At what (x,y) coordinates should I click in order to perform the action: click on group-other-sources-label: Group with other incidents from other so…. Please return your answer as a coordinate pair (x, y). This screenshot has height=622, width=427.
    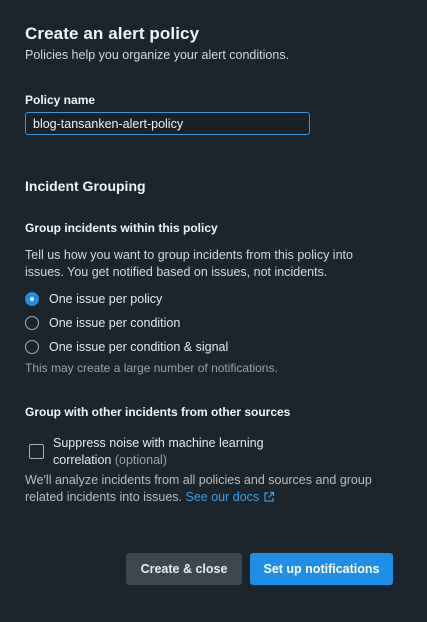
    Looking at the image, I should click on (158, 412).